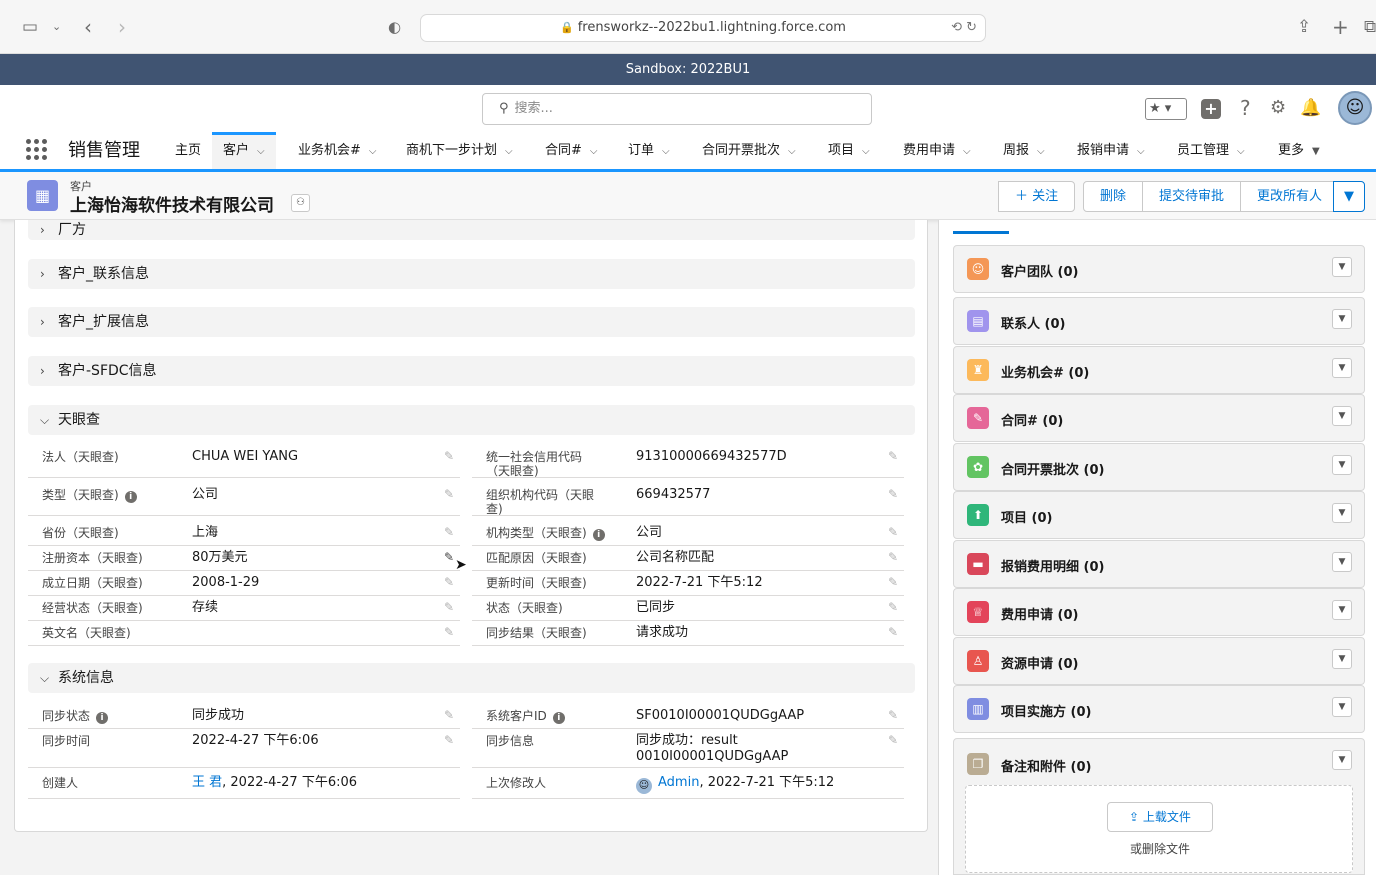 Image resolution: width=1376 pixels, height=875 pixels. What do you see at coordinates (1159, 321) in the screenshot?
I see `related-contacts: ▤ 联系人 (0) ▼` at bounding box center [1159, 321].